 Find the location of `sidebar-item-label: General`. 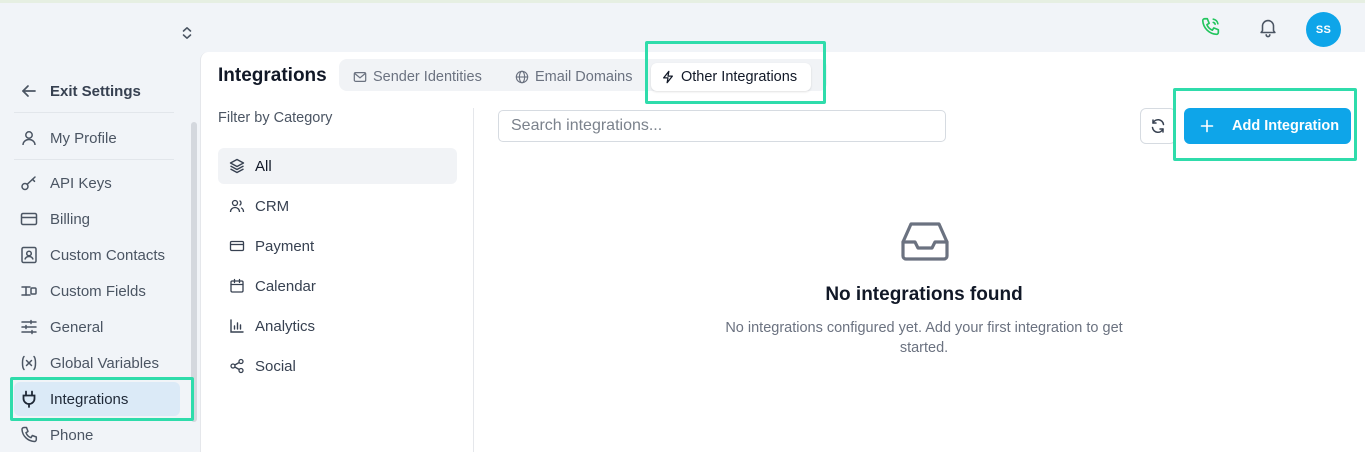

sidebar-item-label: General is located at coordinates (77, 327).